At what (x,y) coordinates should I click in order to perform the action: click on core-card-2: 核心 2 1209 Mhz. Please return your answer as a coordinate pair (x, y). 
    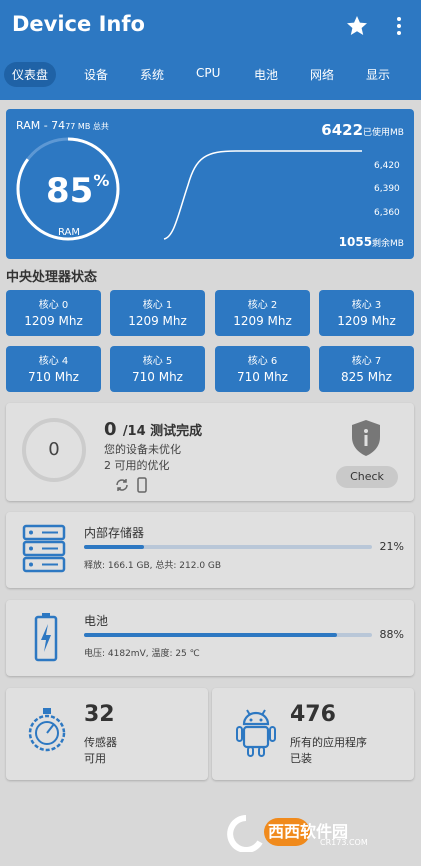
    Looking at the image, I should click on (262, 313).